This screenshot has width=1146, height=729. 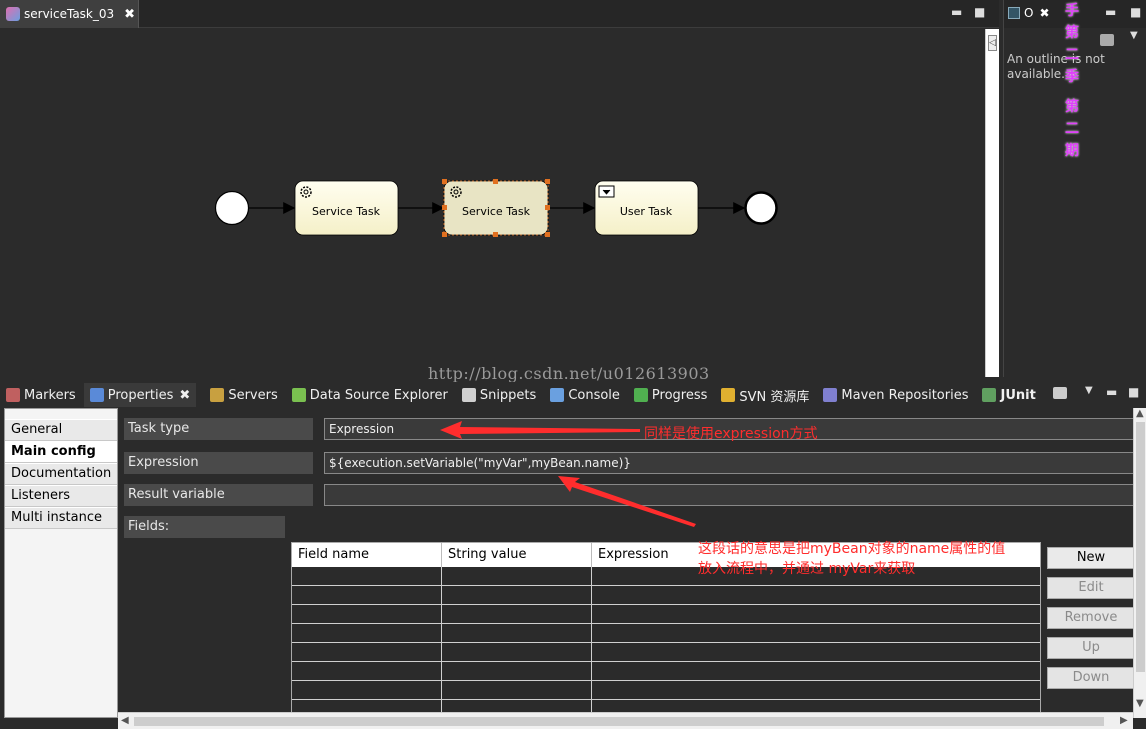 I want to click on outline-tab-label: O, so click(x=1029, y=13).